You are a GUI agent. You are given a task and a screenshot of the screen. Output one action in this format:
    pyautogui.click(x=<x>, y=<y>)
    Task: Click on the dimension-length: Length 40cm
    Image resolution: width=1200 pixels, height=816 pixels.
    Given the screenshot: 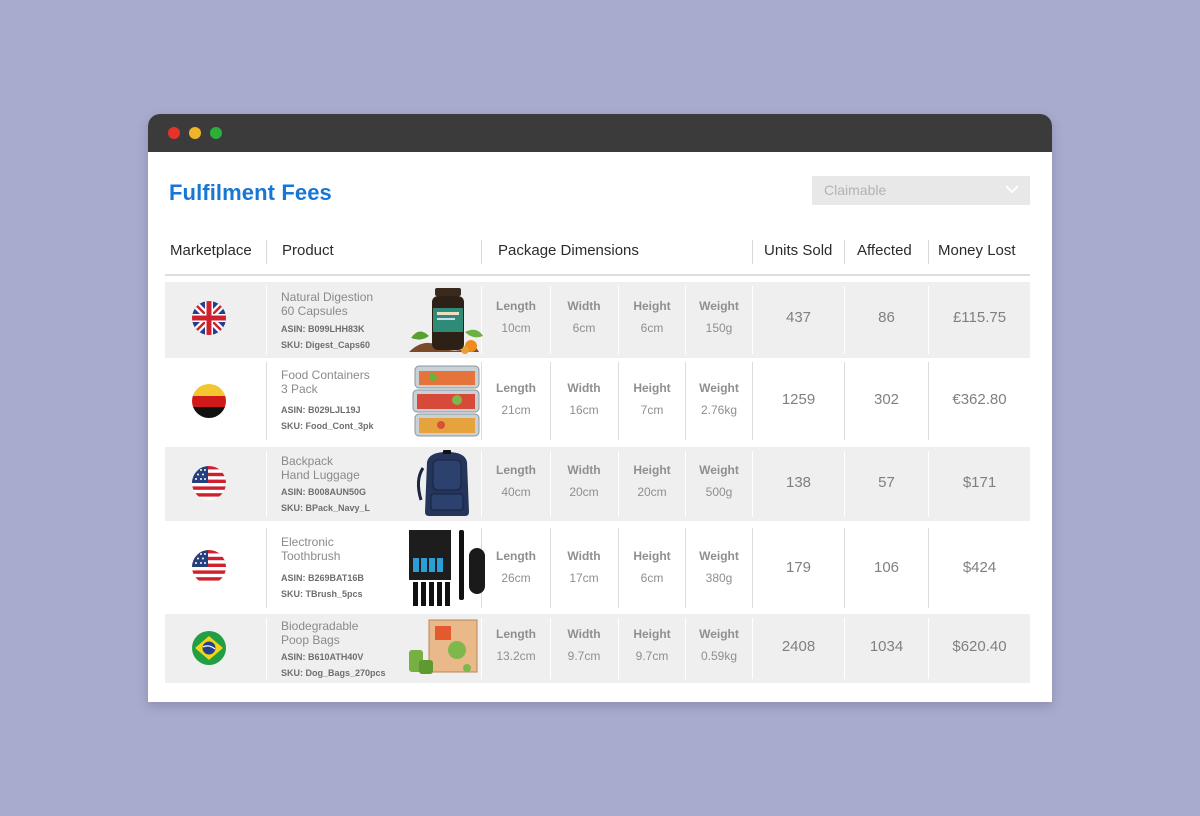 What is the action you would take?
    pyautogui.click(x=516, y=480)
    